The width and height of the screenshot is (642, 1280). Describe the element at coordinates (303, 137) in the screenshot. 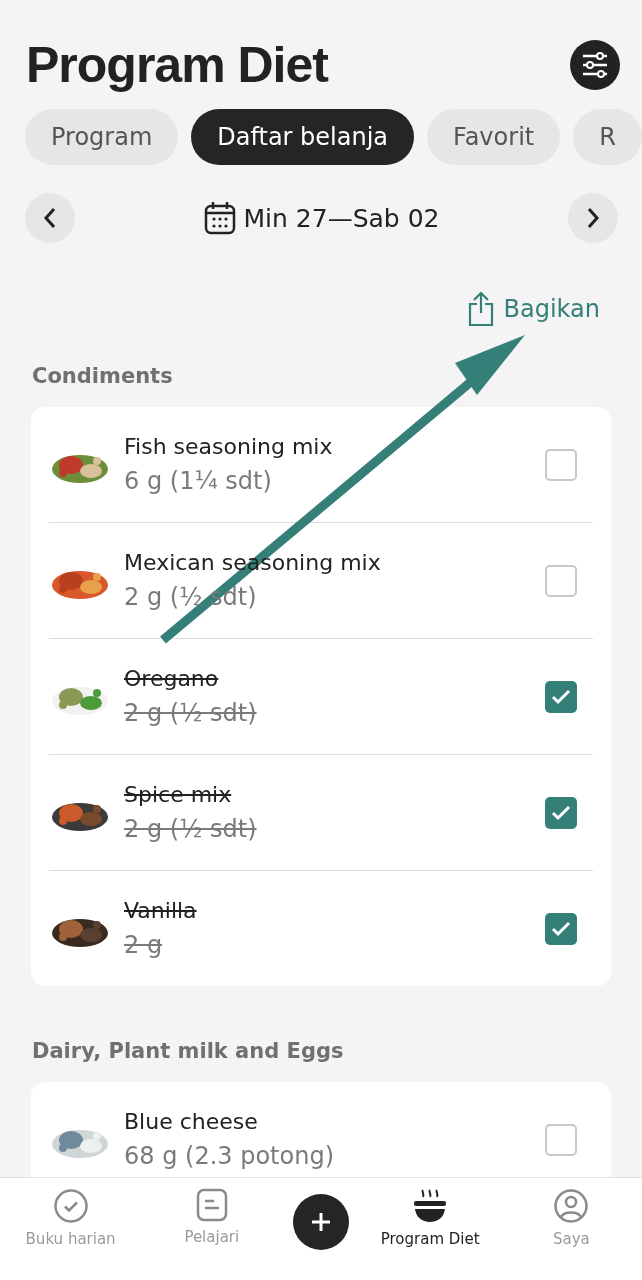

I see `tab: Daftar belanja` at that location.